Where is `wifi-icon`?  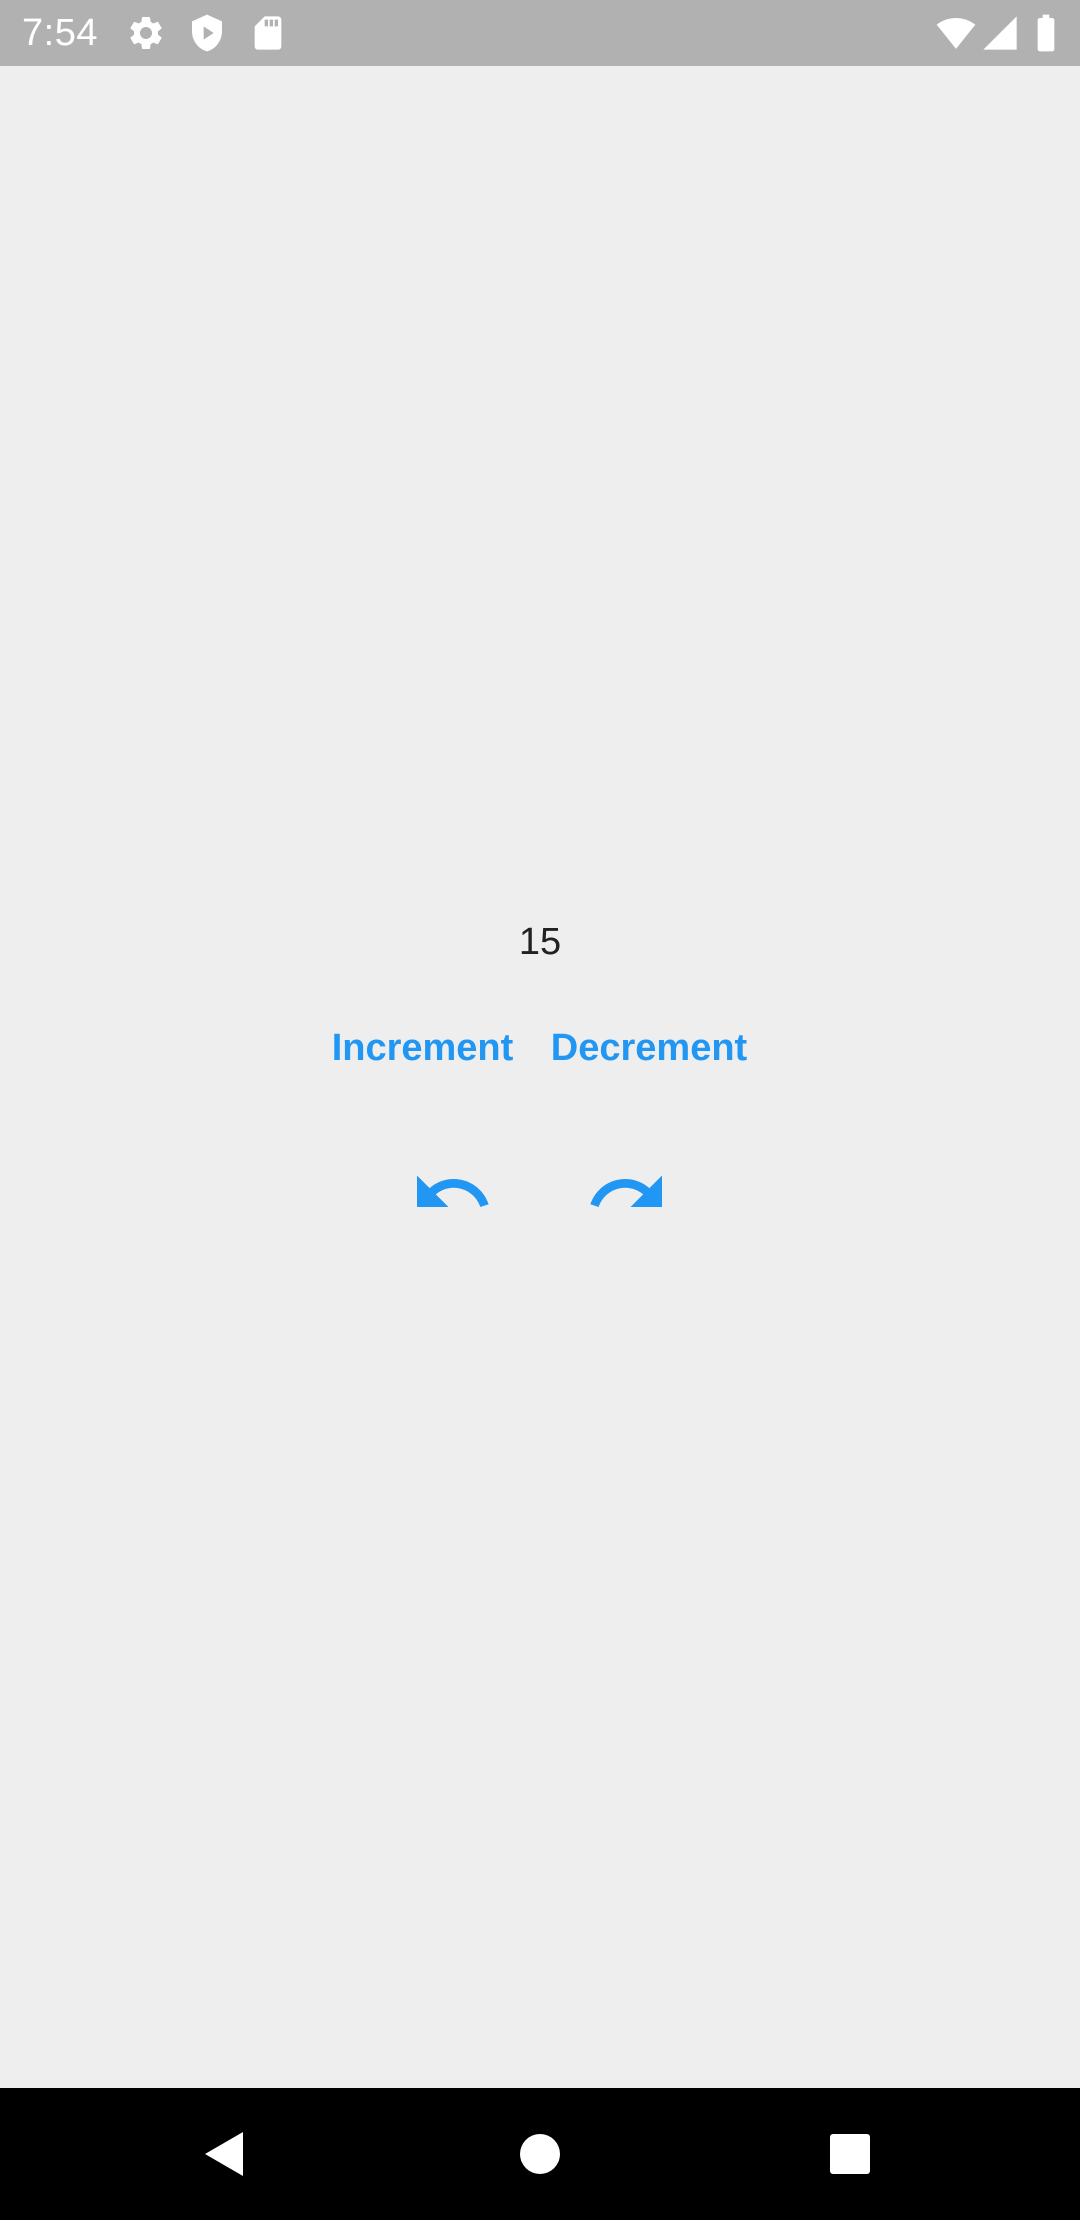 wifi-icon is located at coordinates (956, 33).